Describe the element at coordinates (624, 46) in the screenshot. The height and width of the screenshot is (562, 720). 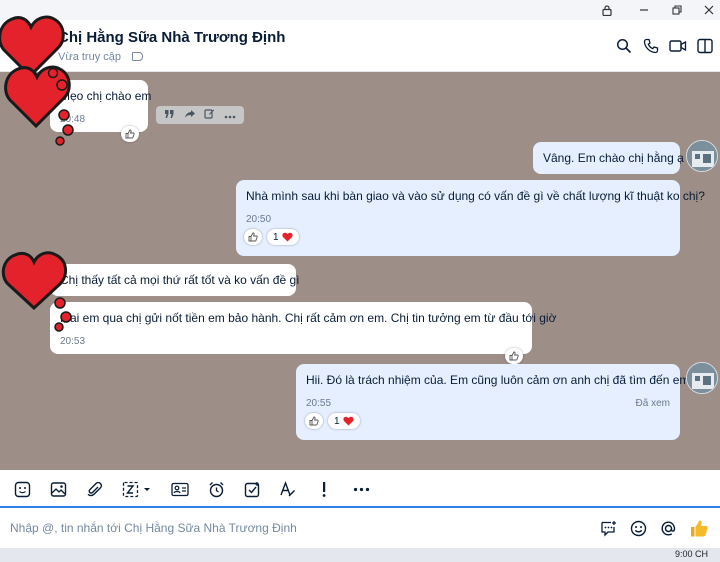
I see `search-icon` at that location.